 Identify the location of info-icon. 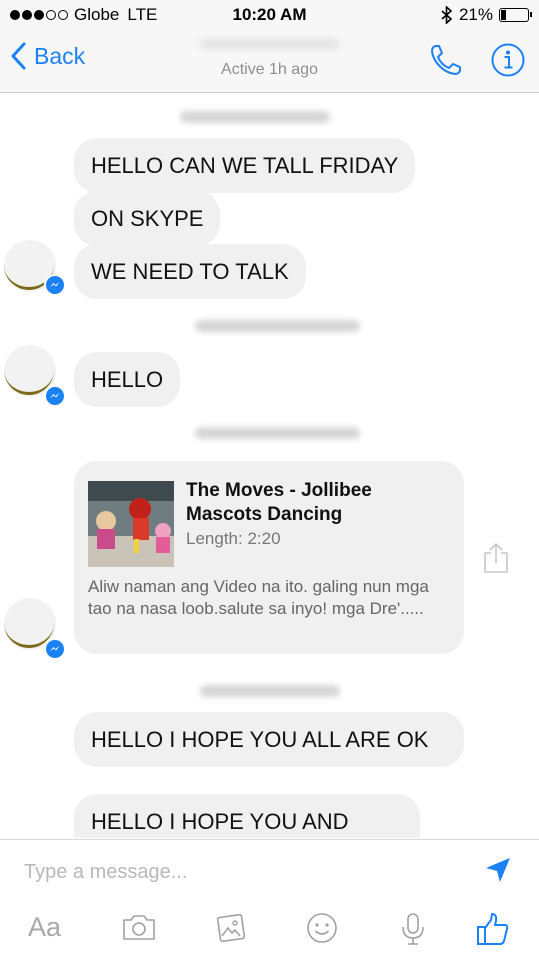
(508, 60).